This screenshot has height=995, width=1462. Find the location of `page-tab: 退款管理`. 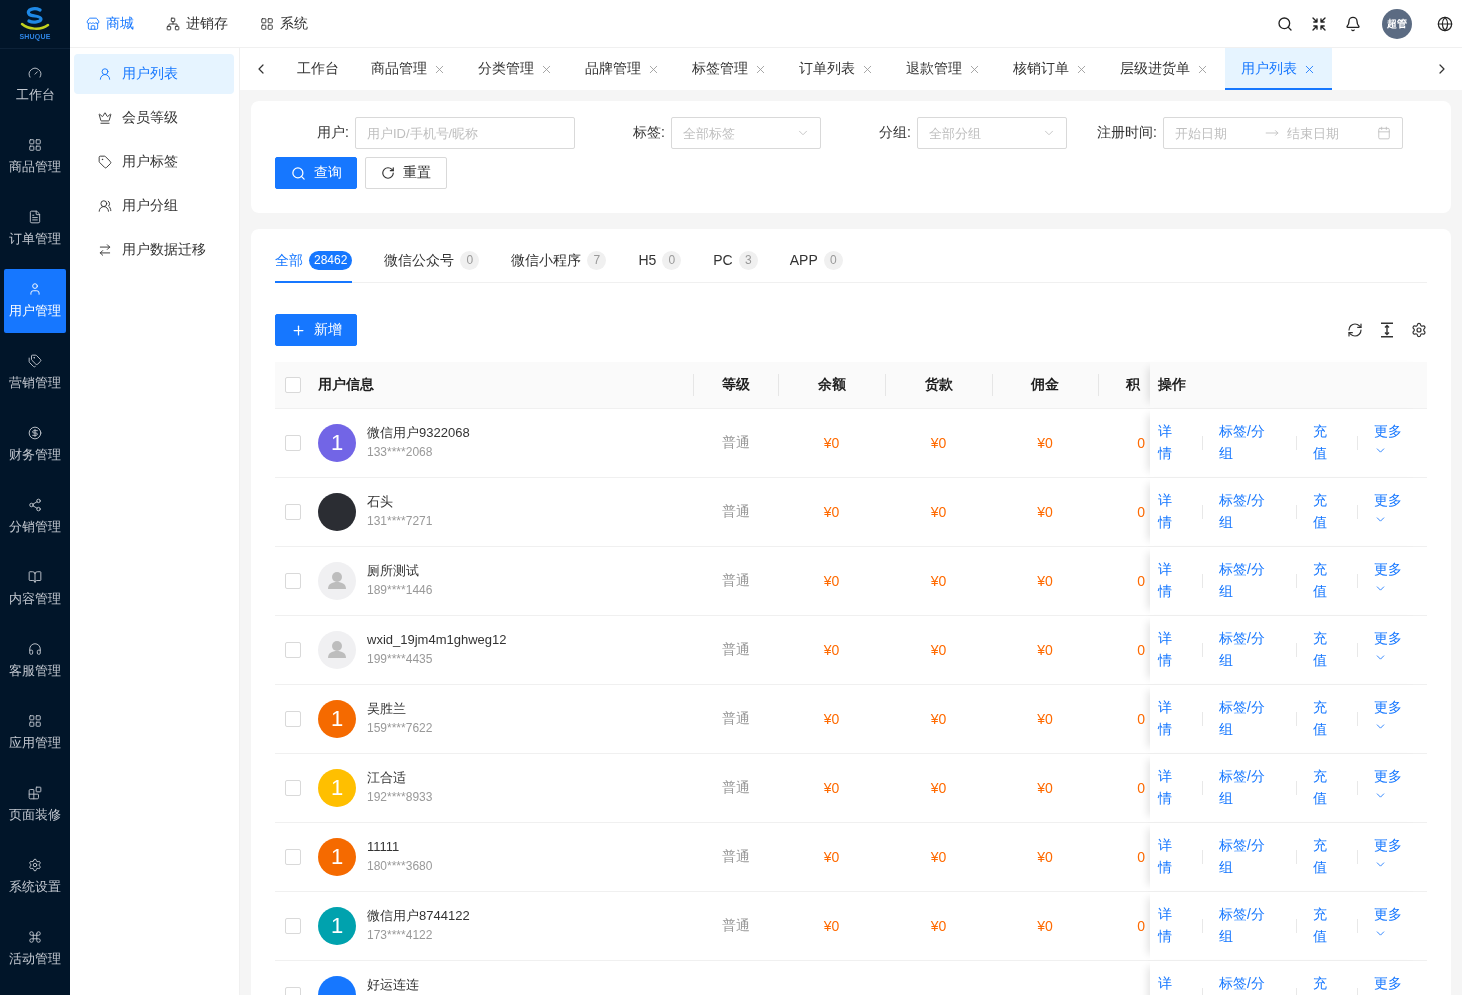

page-tab: 退款管理 is located at coordinates (943, 69).